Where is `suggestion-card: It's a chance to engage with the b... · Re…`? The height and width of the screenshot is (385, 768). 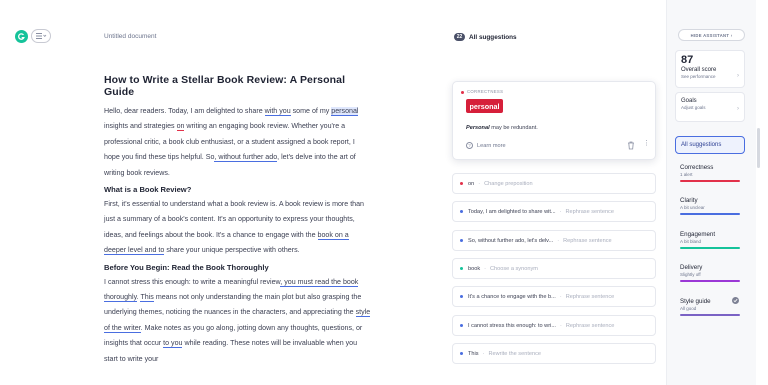 suggestion-card: It's a chance to engage with the b... · Re… is located at coordinates (554, 296).